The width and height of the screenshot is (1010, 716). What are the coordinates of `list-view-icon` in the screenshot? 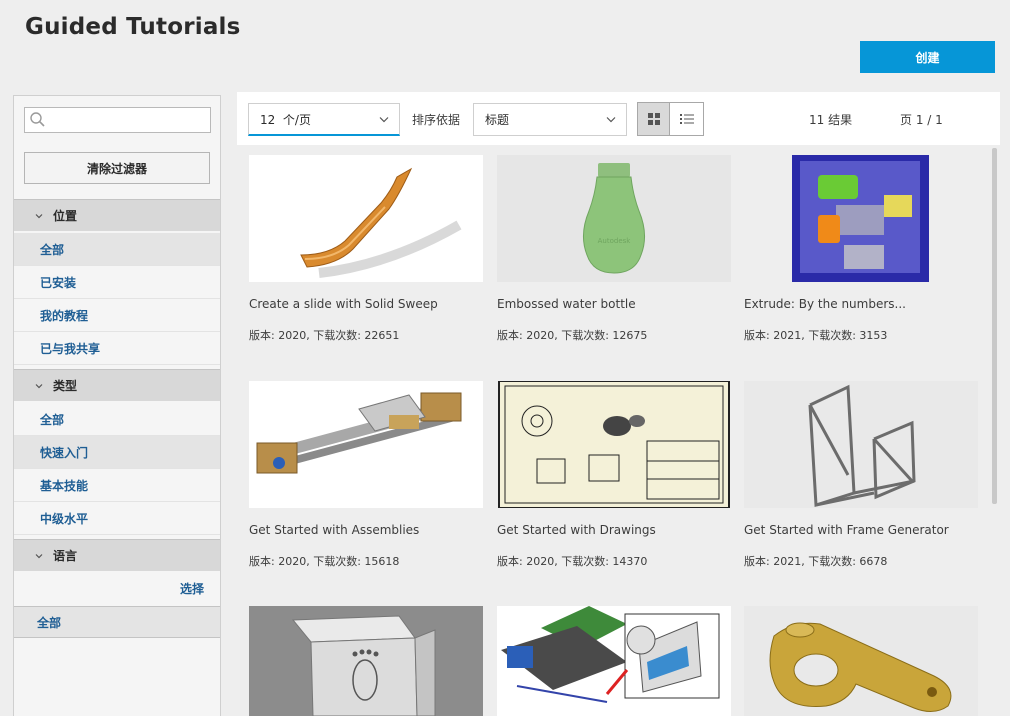 It's located at (686, 119).